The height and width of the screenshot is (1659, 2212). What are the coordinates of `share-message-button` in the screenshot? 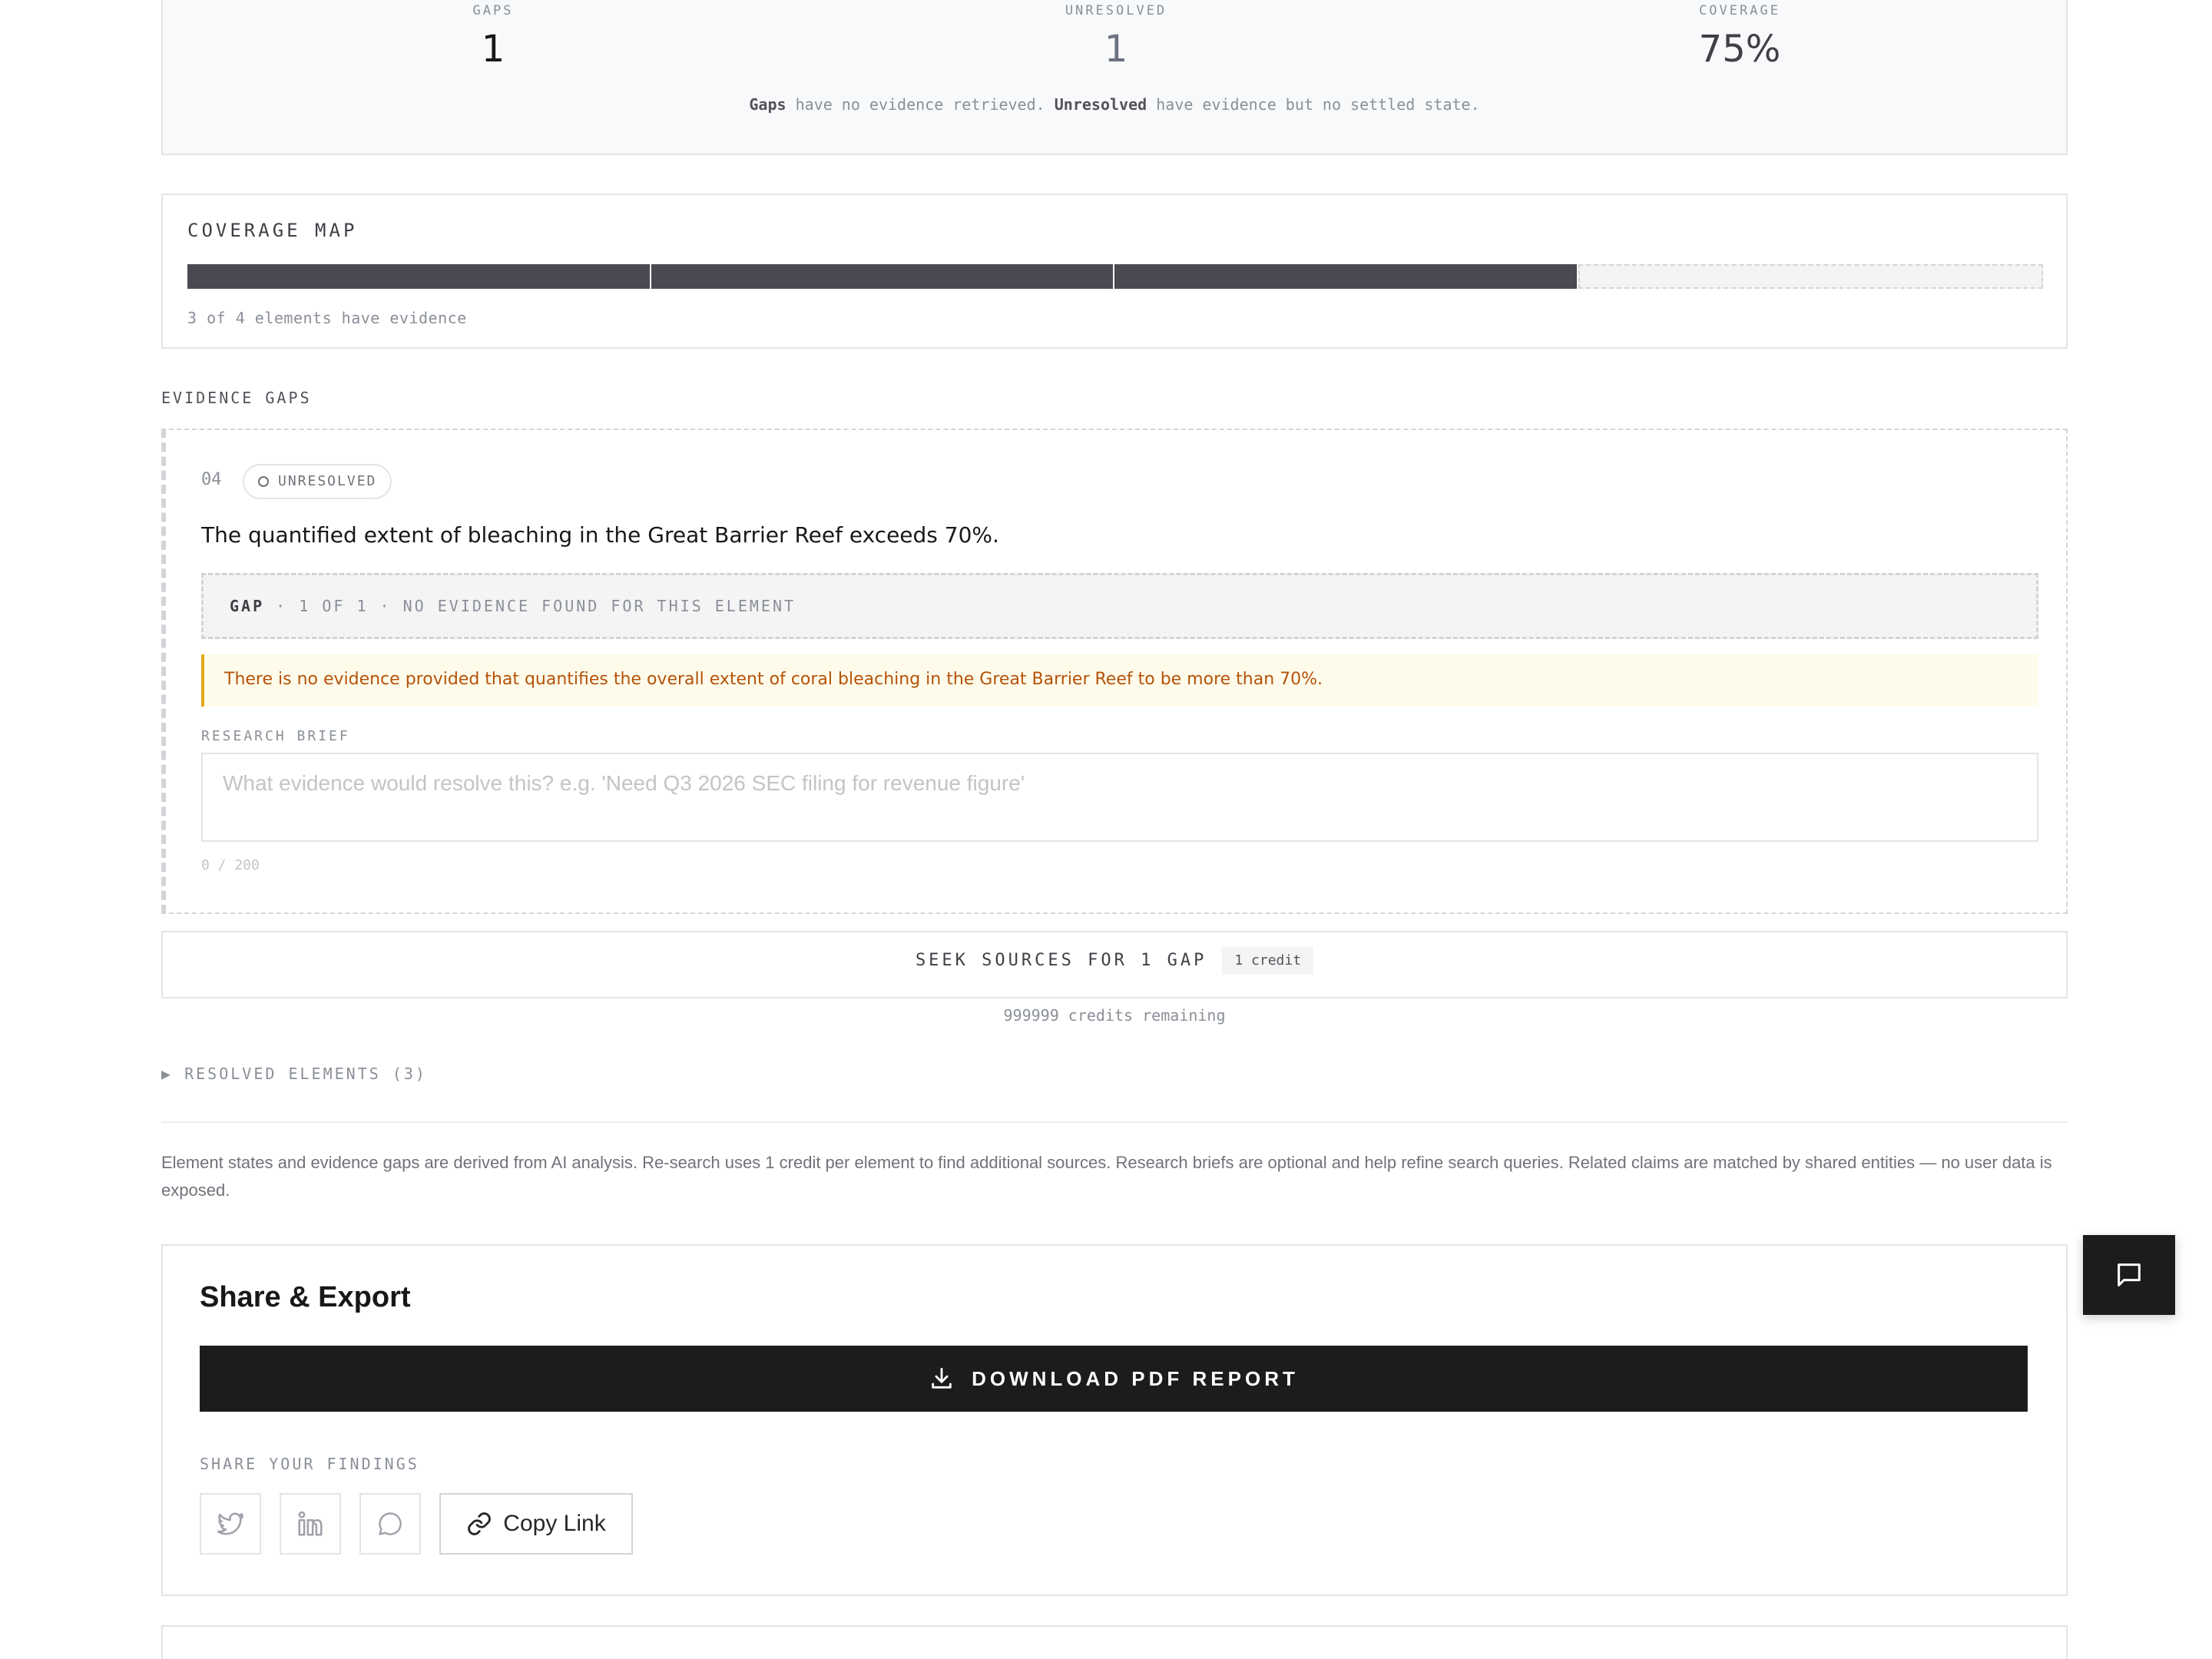 It's located at (390, 1524).